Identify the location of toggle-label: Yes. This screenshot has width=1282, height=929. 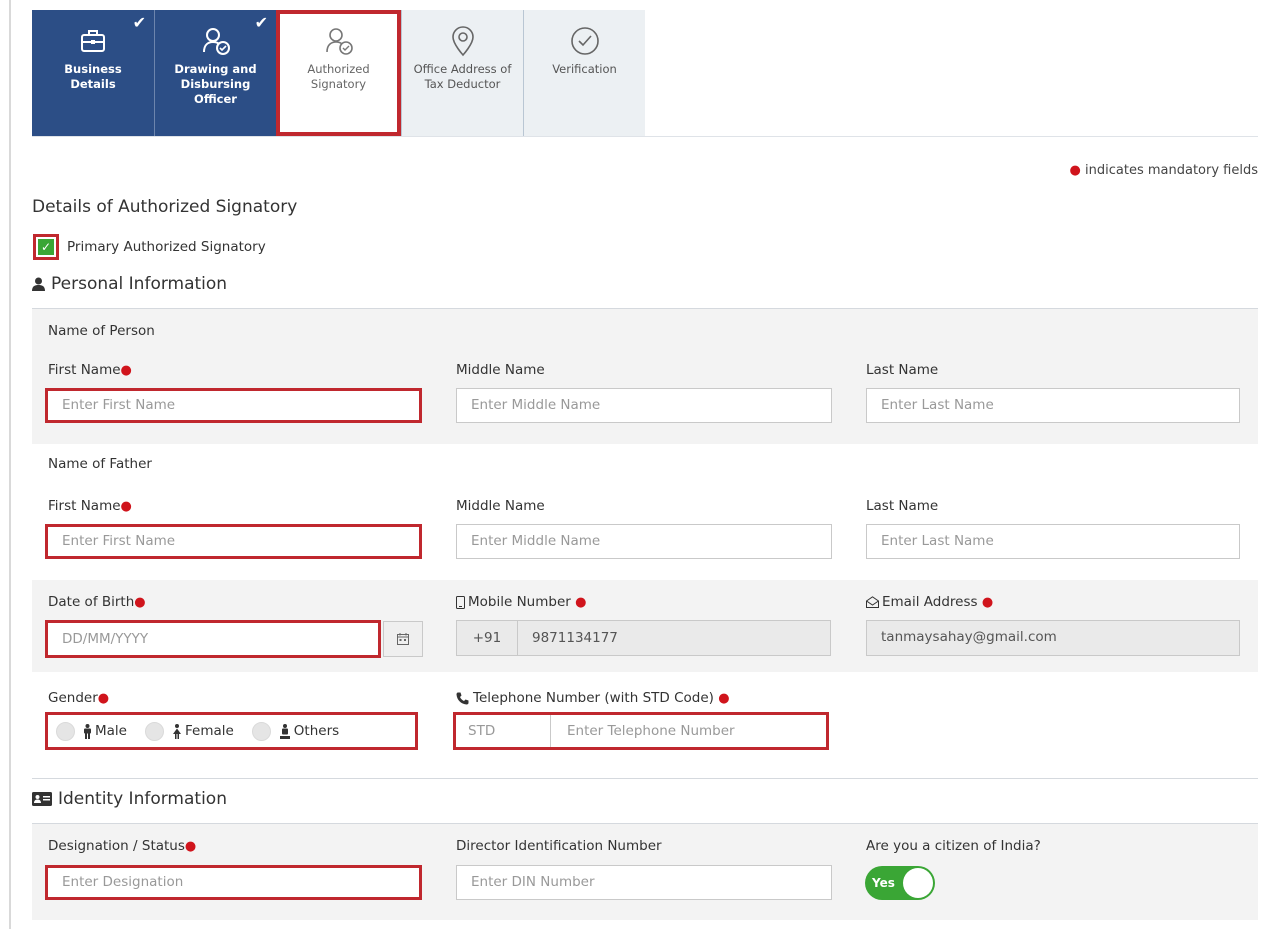
(883, 883).